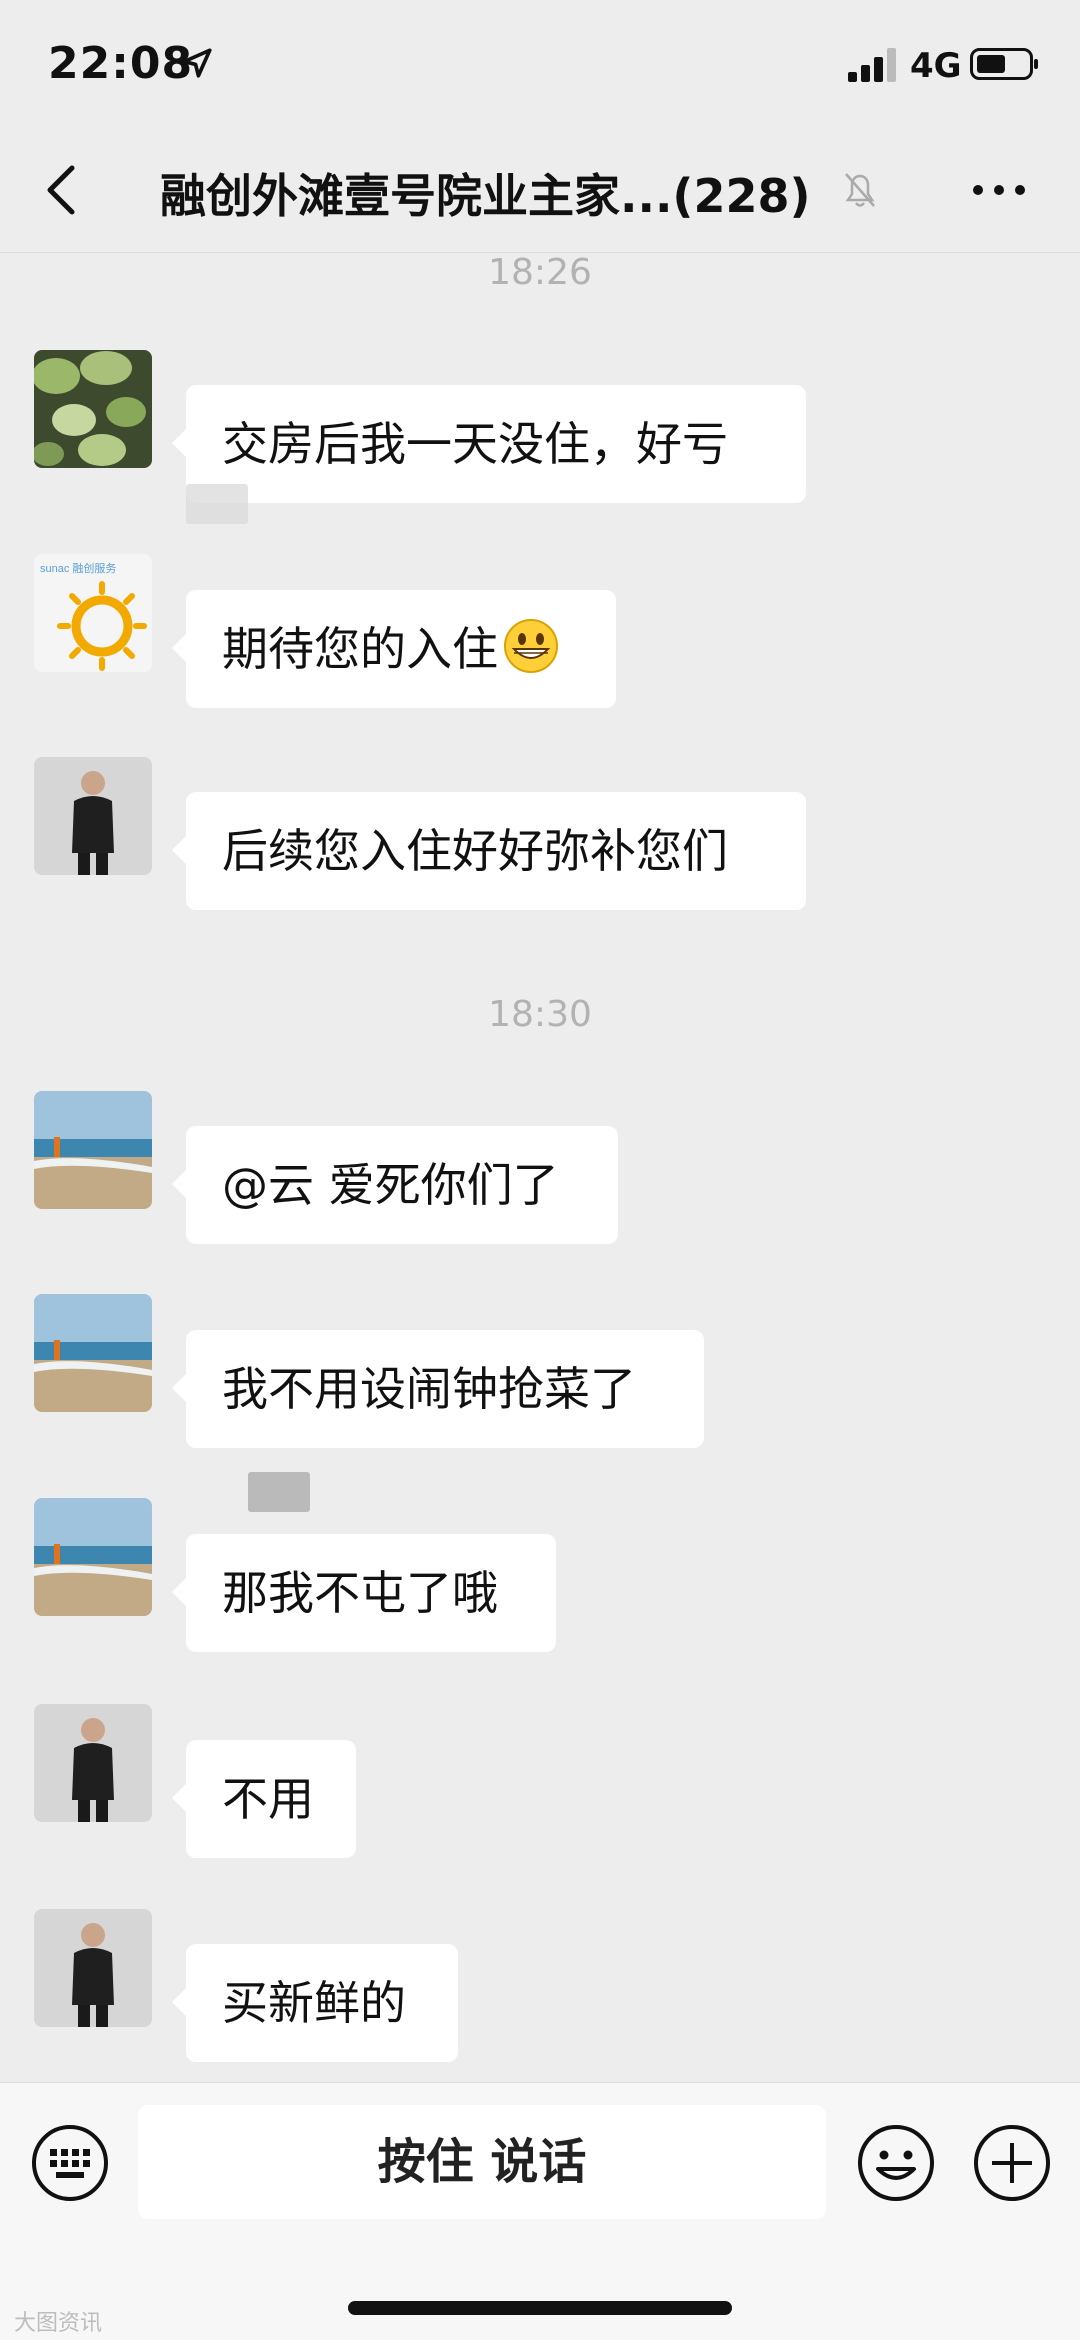 This screenshot has height=2340, width=1080. Describe the element at coordinates (540, 65) in the screenshot. I see `status-bar: 22:08 4G` at that location.